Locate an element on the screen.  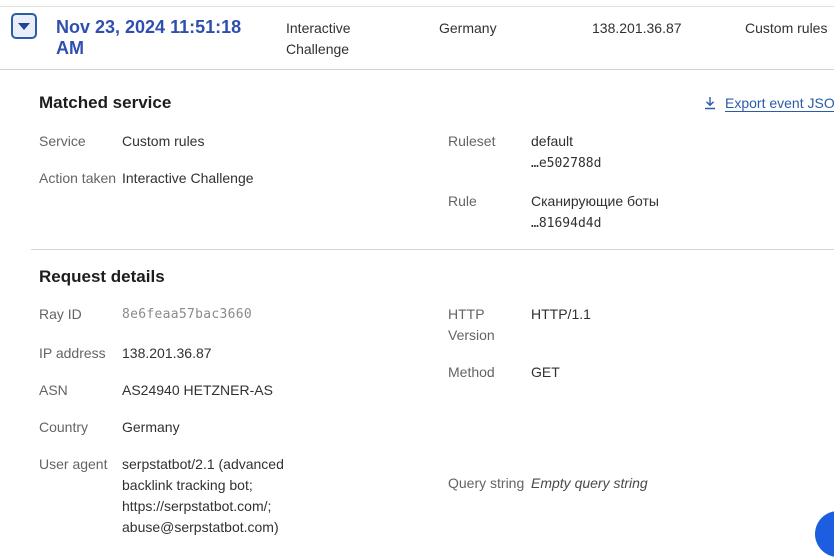
ray-id-label: Ray ID is located at coordinates (60, 314).